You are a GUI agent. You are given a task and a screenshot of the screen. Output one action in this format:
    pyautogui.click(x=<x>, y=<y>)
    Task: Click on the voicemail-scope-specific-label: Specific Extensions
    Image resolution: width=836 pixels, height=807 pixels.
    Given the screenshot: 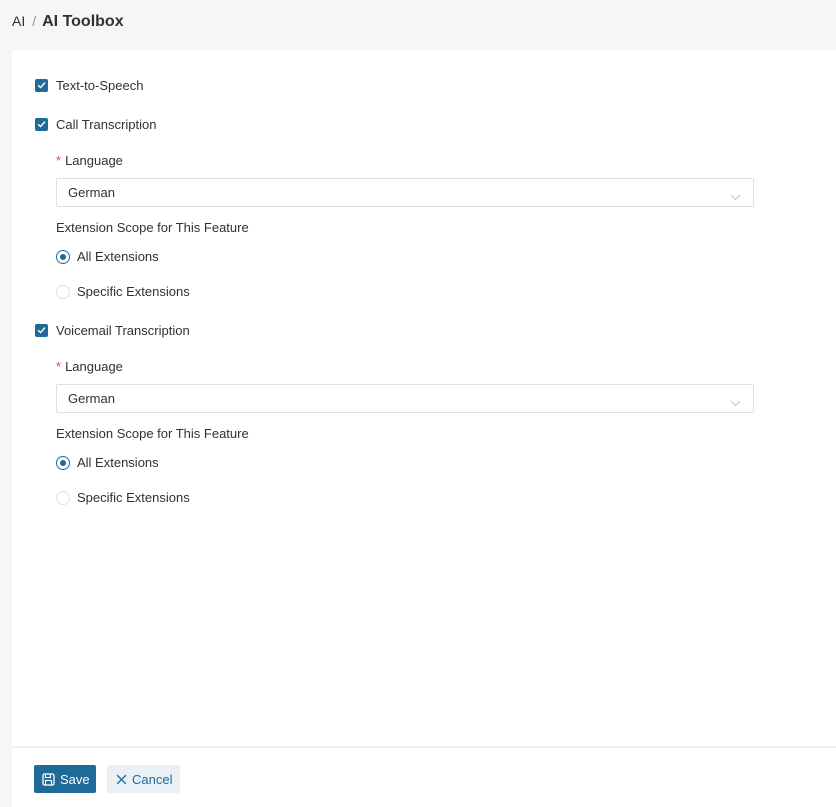 What is the action you would take?
    pyautogui.click(x=133, y=497)
    